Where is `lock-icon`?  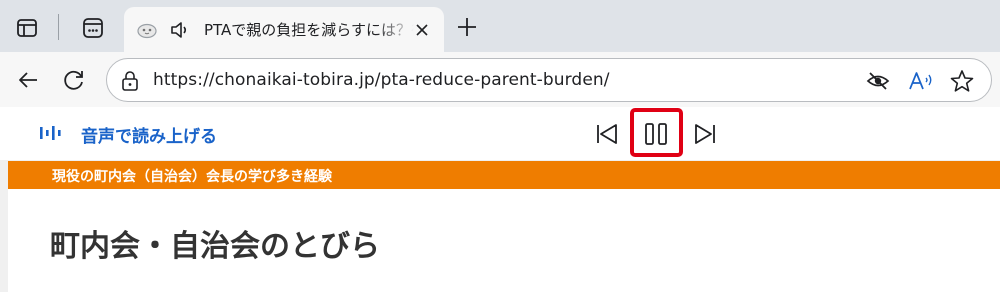
lock-icon is located at coordinates (130, 83).